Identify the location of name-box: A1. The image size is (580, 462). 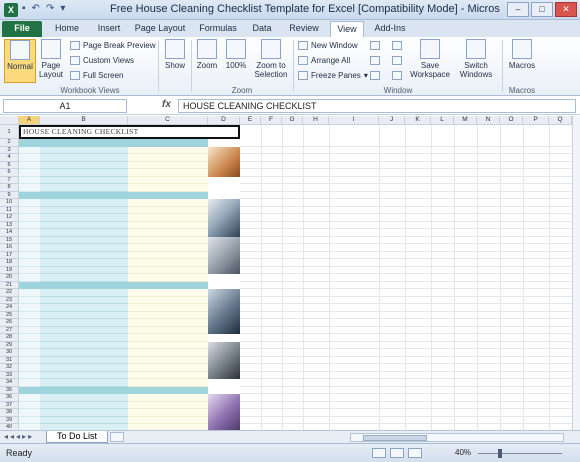
(65, 106).